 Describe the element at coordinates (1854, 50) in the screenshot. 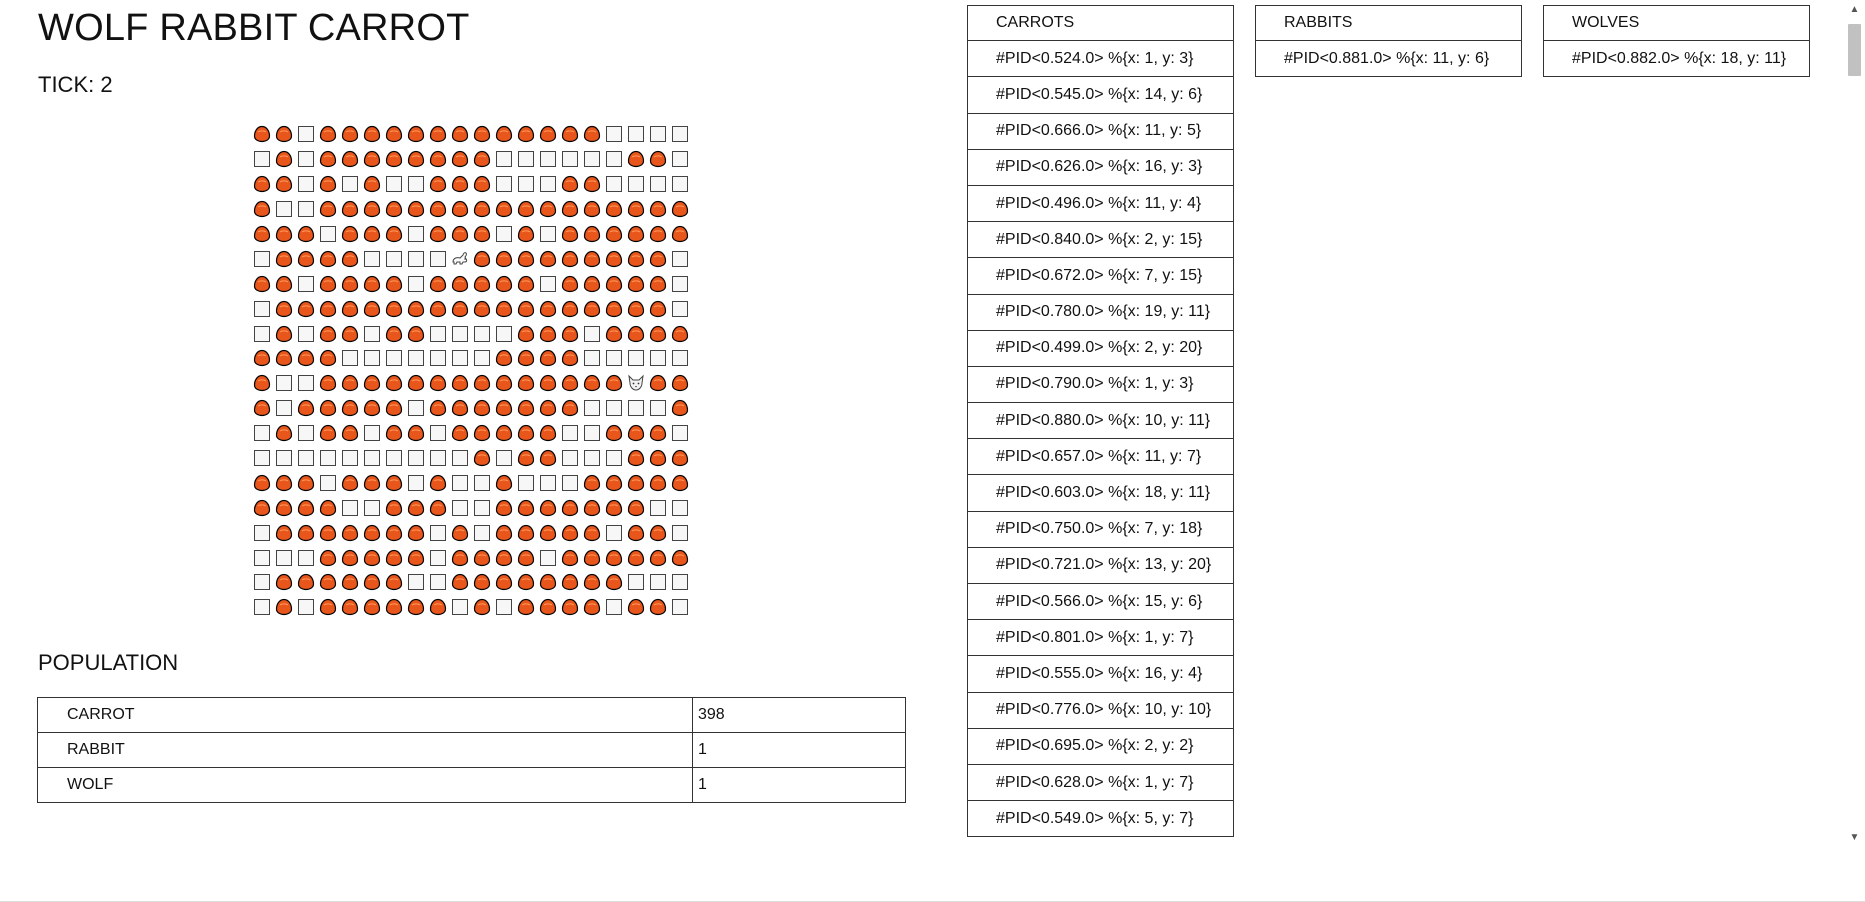

I see `scrollbar-thumb` at that location.